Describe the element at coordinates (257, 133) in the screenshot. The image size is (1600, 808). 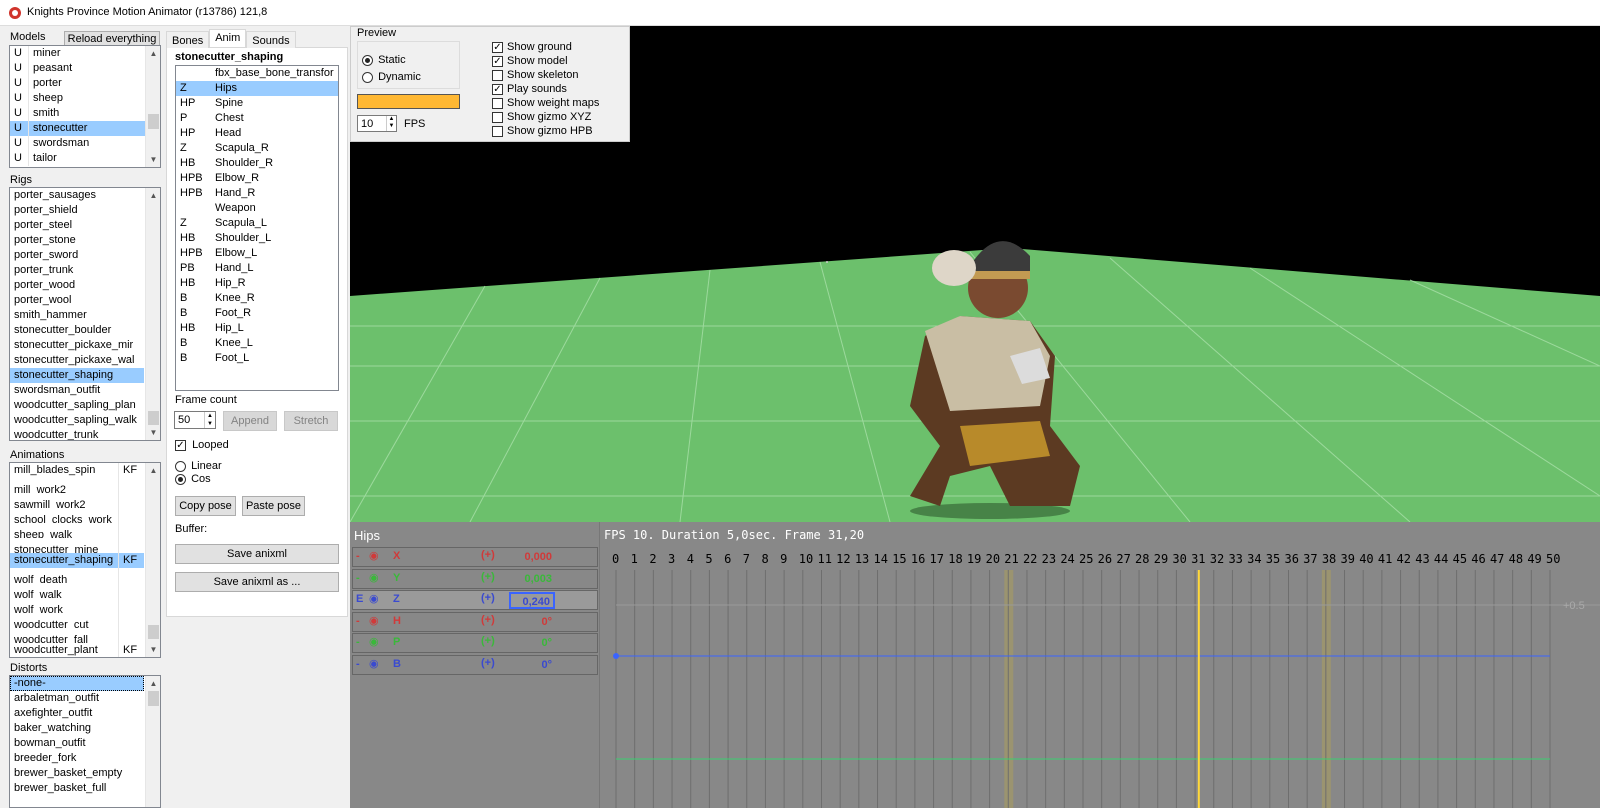
I see `bone-list-item: HP Head` at that location.